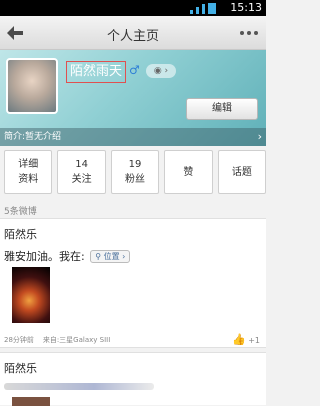 This screenshot has height=406, width=320. What do you see at coordinates (28, 164) in the screenshot?
I see `stat-top: 详细` at bounding box center [28, 164].